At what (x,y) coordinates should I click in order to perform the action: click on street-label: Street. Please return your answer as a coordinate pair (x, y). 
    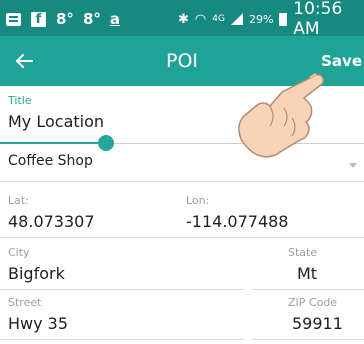
    Looking at the image, I should click on (25, 302).